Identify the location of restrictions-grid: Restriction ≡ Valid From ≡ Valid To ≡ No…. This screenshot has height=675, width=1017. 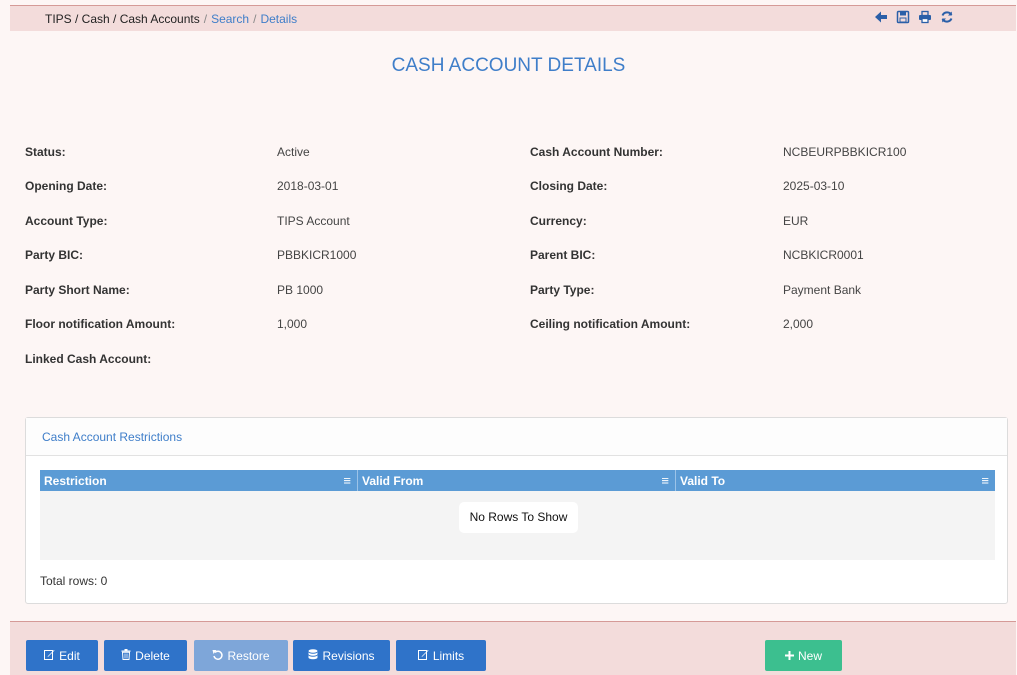
(517, 515).